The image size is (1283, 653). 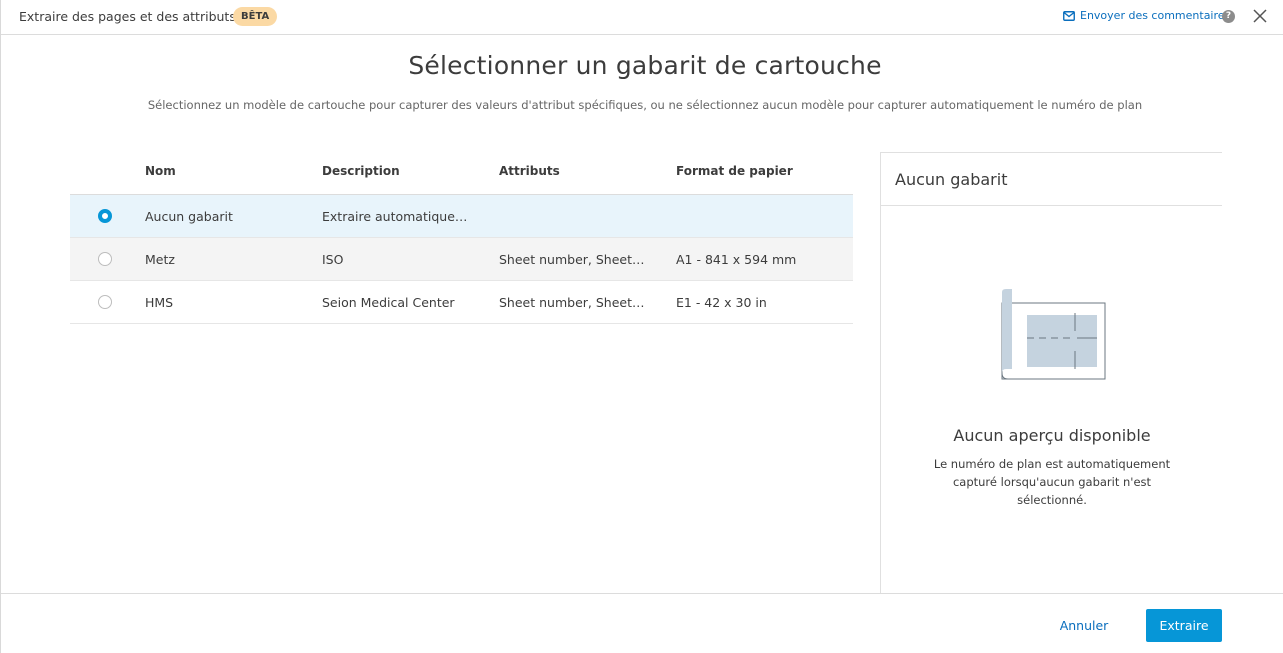 What do you see at coordinates (1053, 334) in the screenshot?
I see `title-block-illustration-icon` at bounding box center [1053, 334].